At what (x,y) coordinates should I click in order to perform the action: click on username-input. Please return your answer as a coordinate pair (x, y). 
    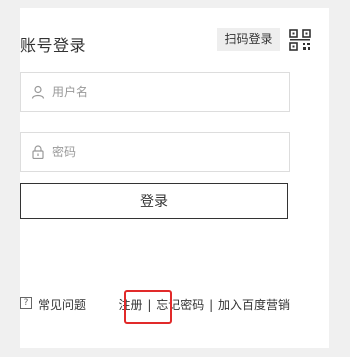
    Looking at the image, I should click on (162, 92).